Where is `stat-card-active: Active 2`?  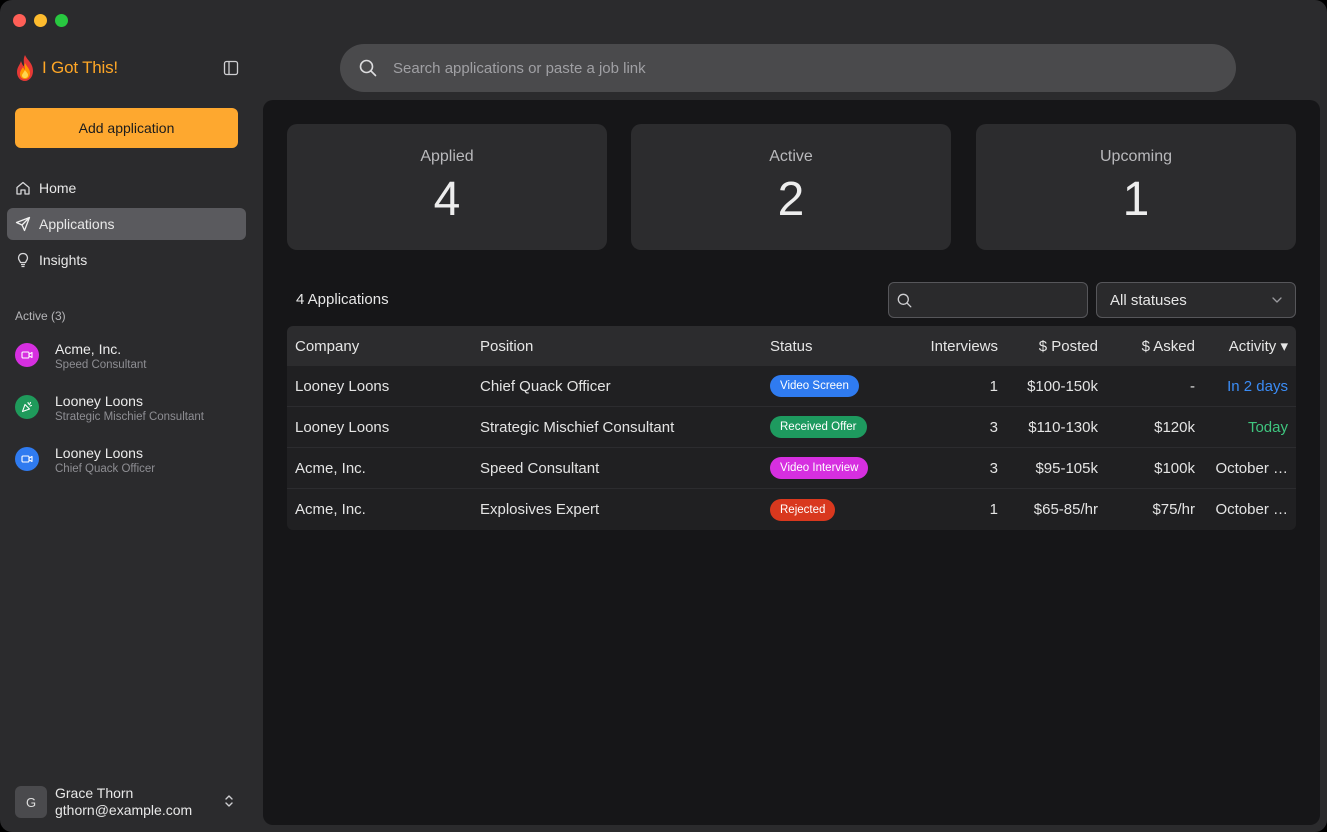
stat-card-active: Active 2 is located at coordinates (791, 187).